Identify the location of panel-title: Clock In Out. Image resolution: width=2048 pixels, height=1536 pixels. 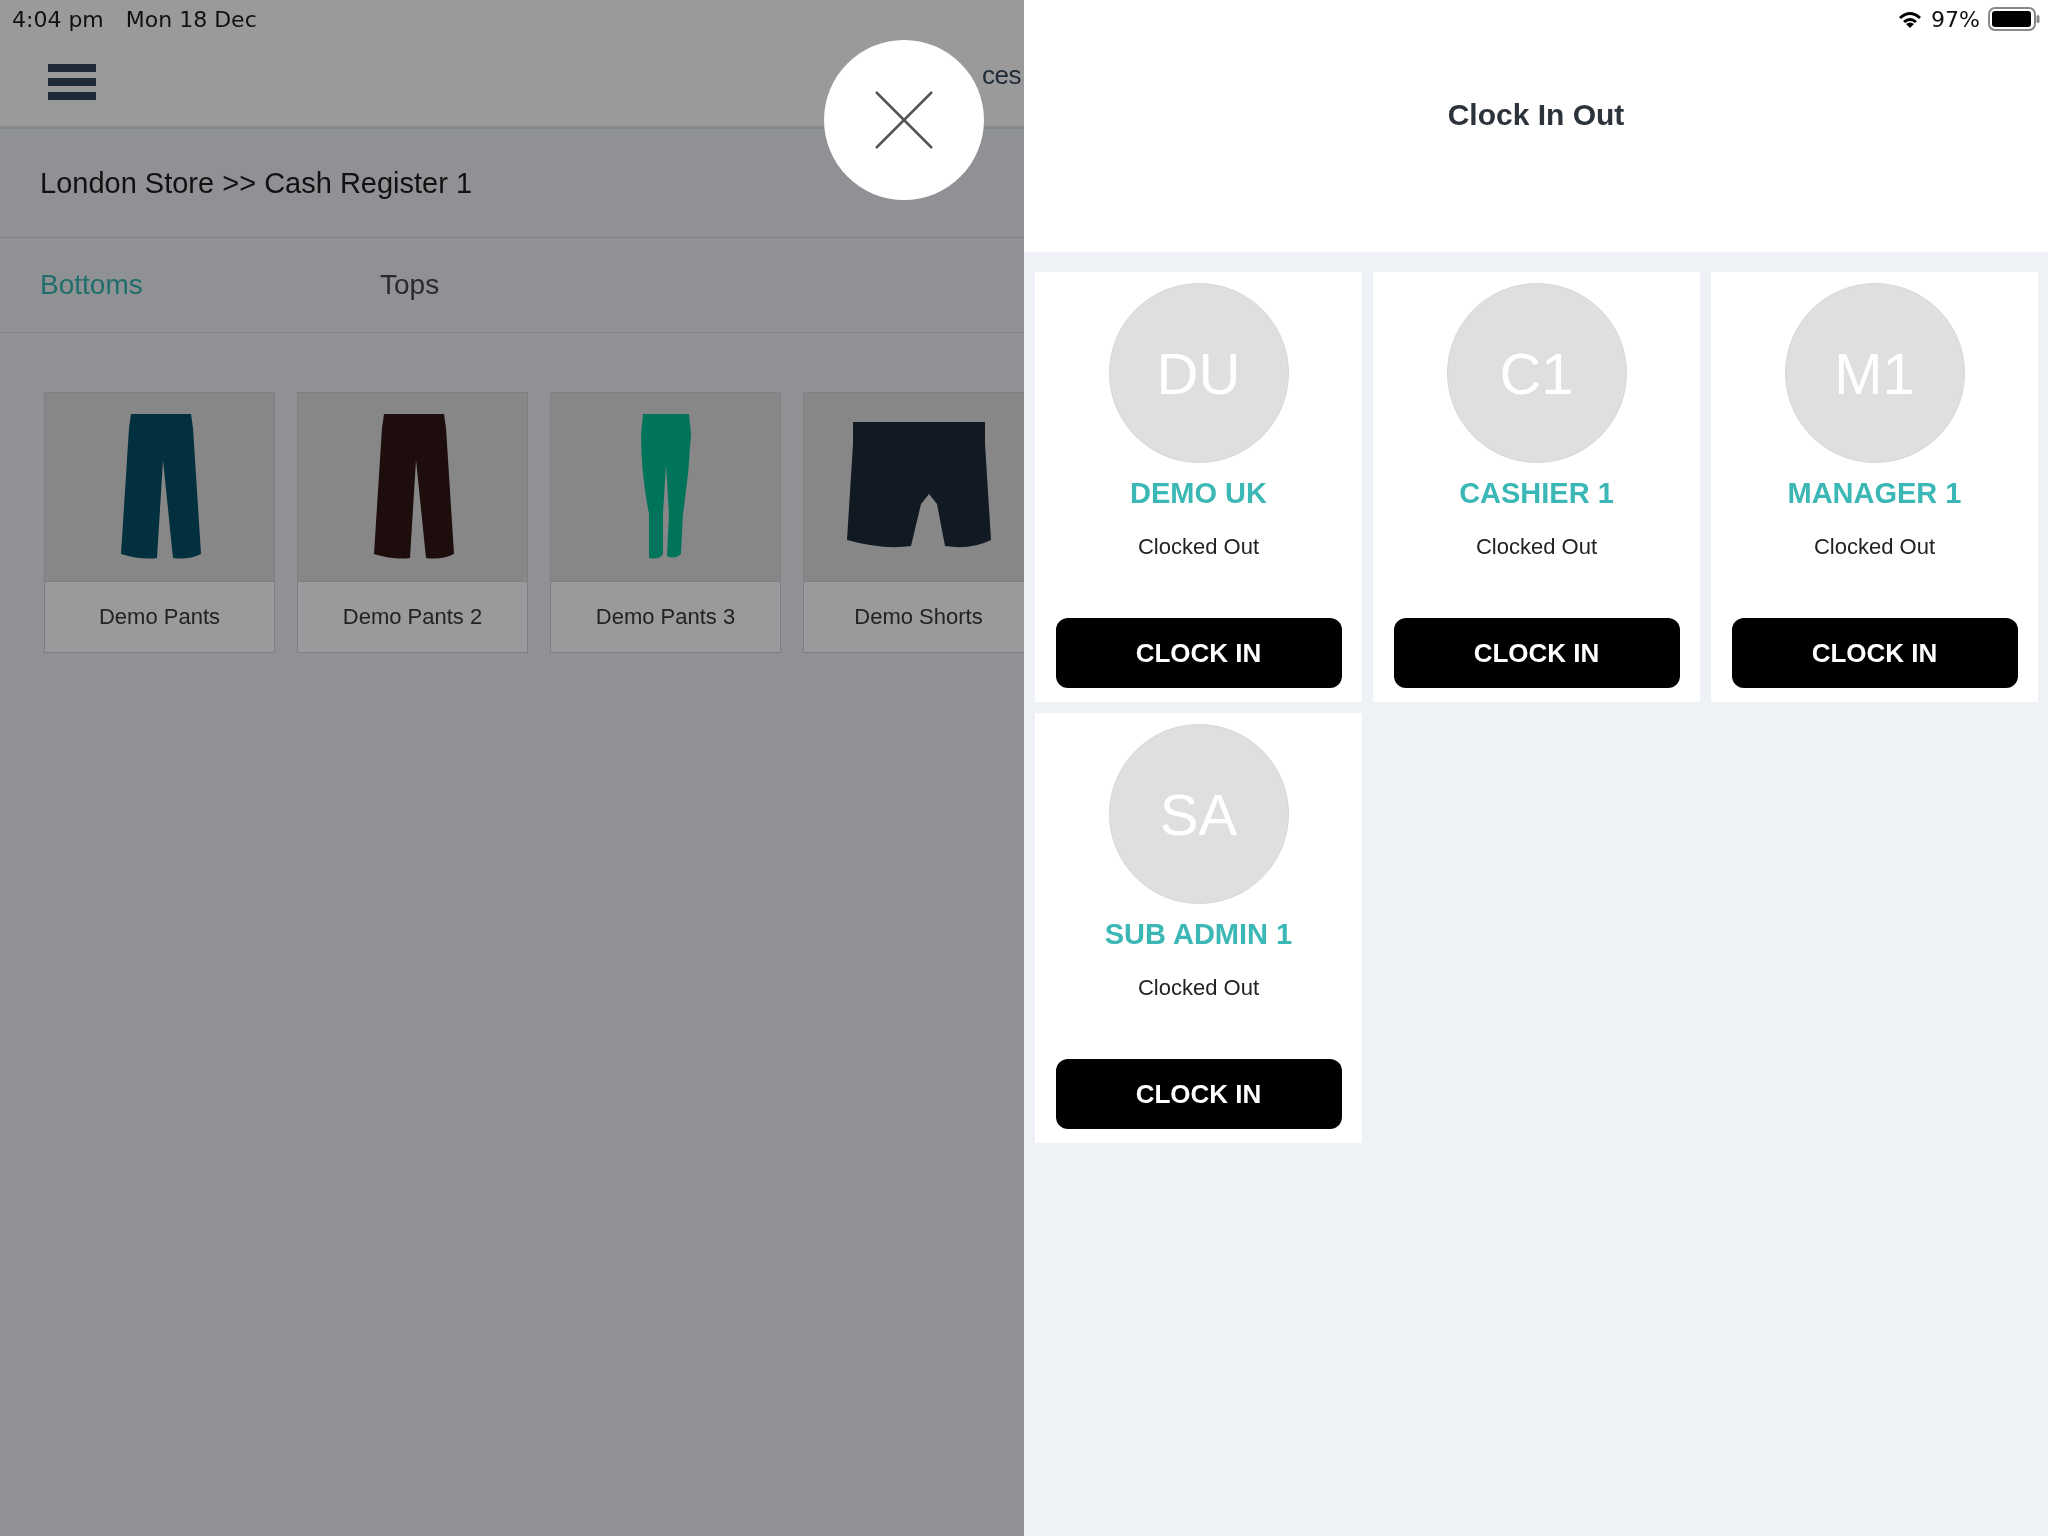
(1536, 115).